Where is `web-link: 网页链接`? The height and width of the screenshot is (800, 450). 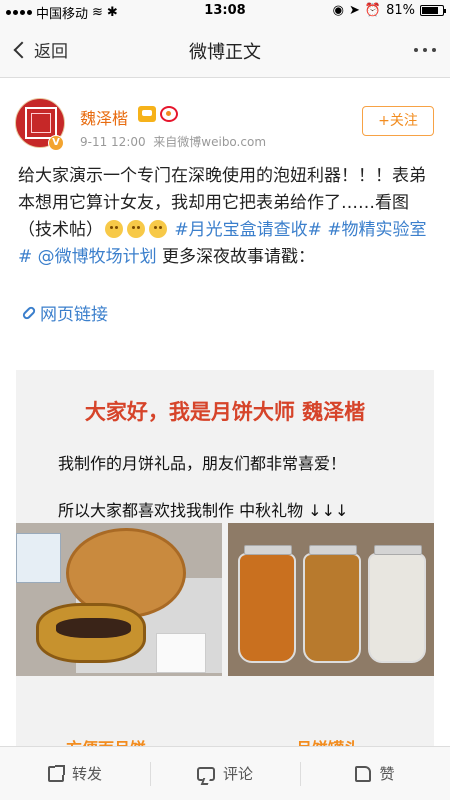 web-link: 网页链接 is located at coordinates (64, 312).